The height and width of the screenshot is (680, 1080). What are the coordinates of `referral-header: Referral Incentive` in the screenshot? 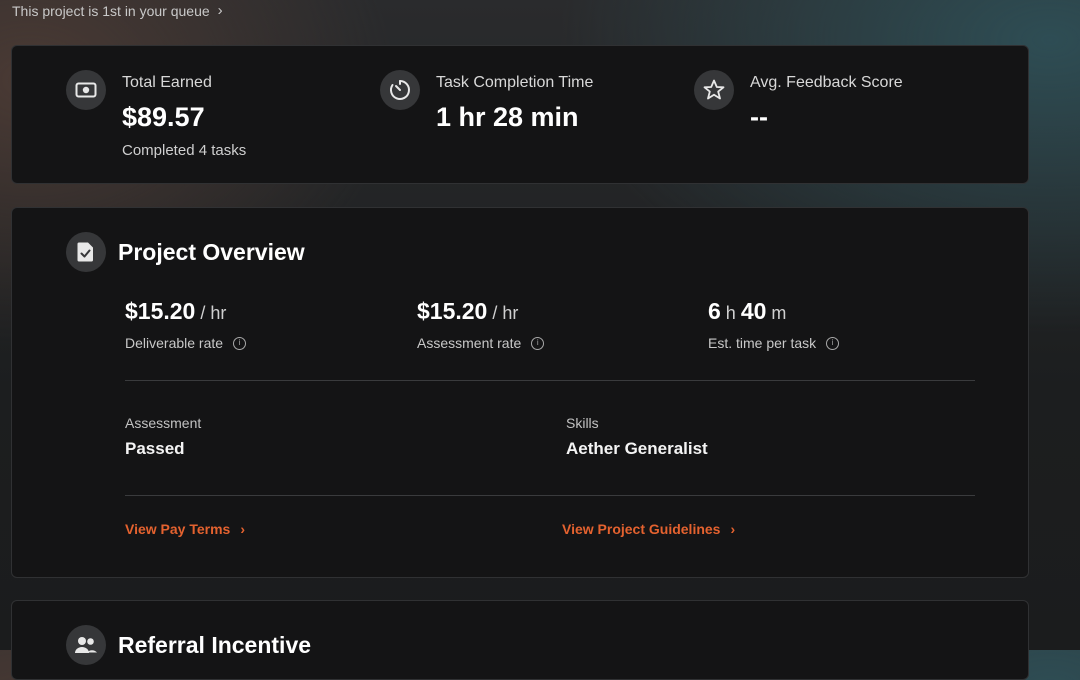 It's located at (188, 645).